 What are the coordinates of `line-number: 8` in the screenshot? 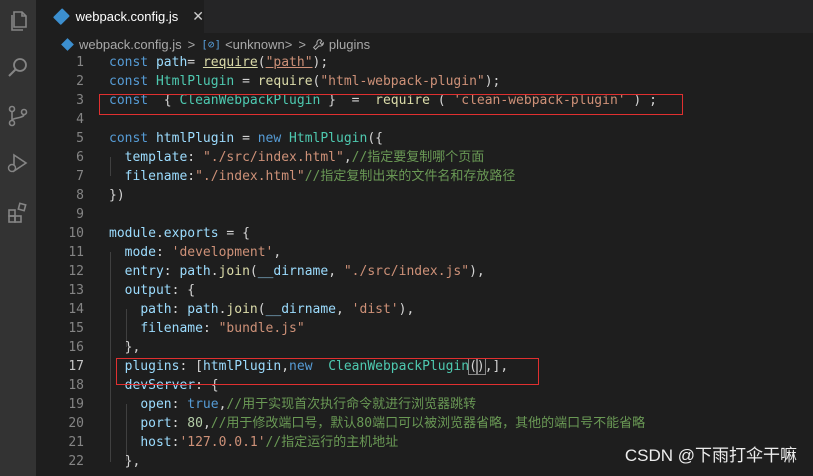 It's located at (80, 195).